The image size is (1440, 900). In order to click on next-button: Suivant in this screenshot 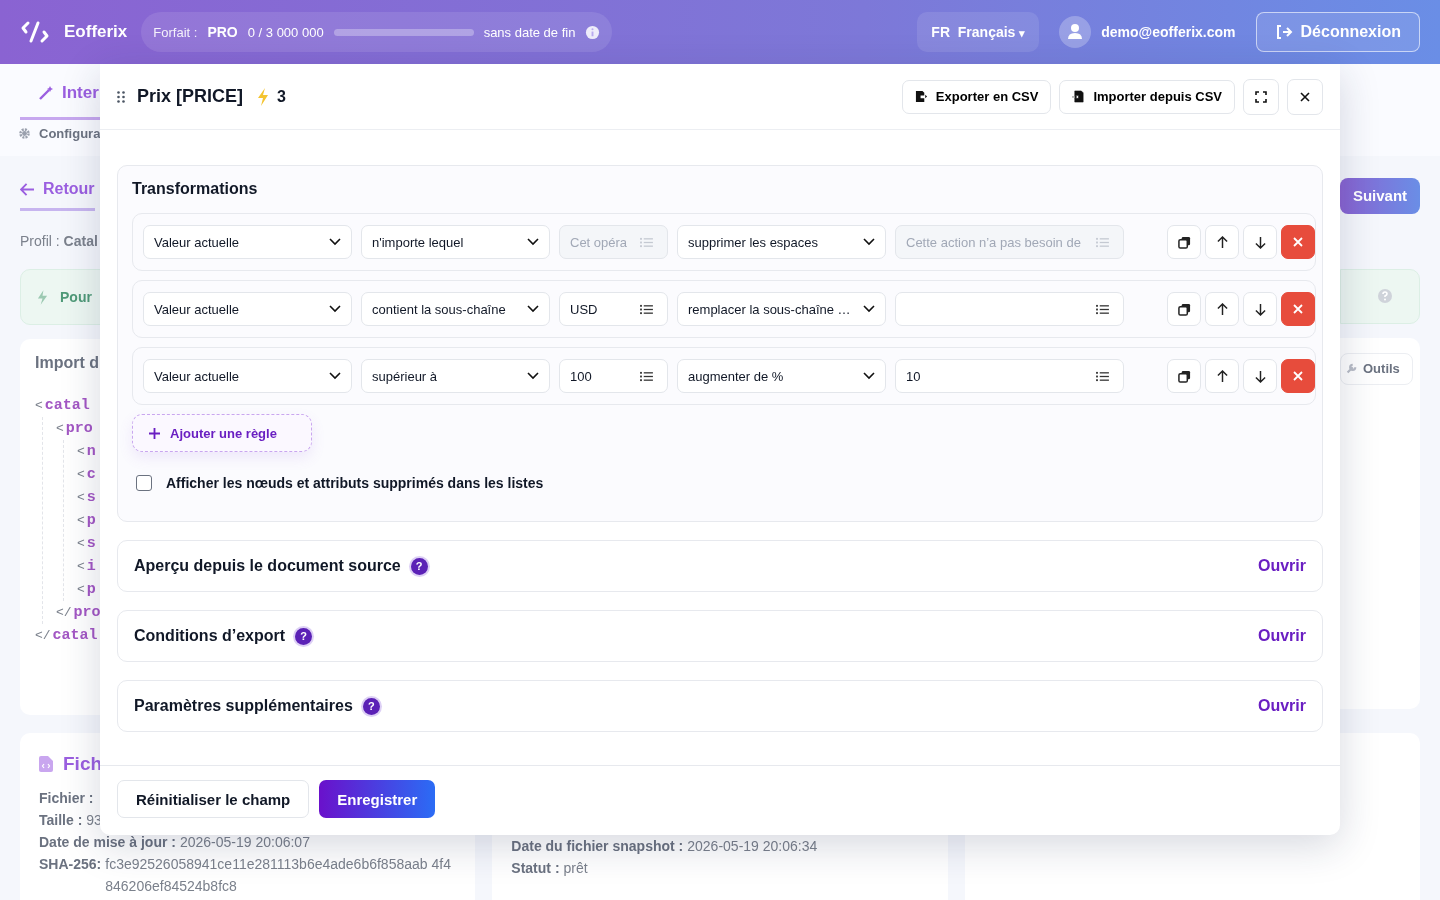, I will do `click(1380, 196)`.